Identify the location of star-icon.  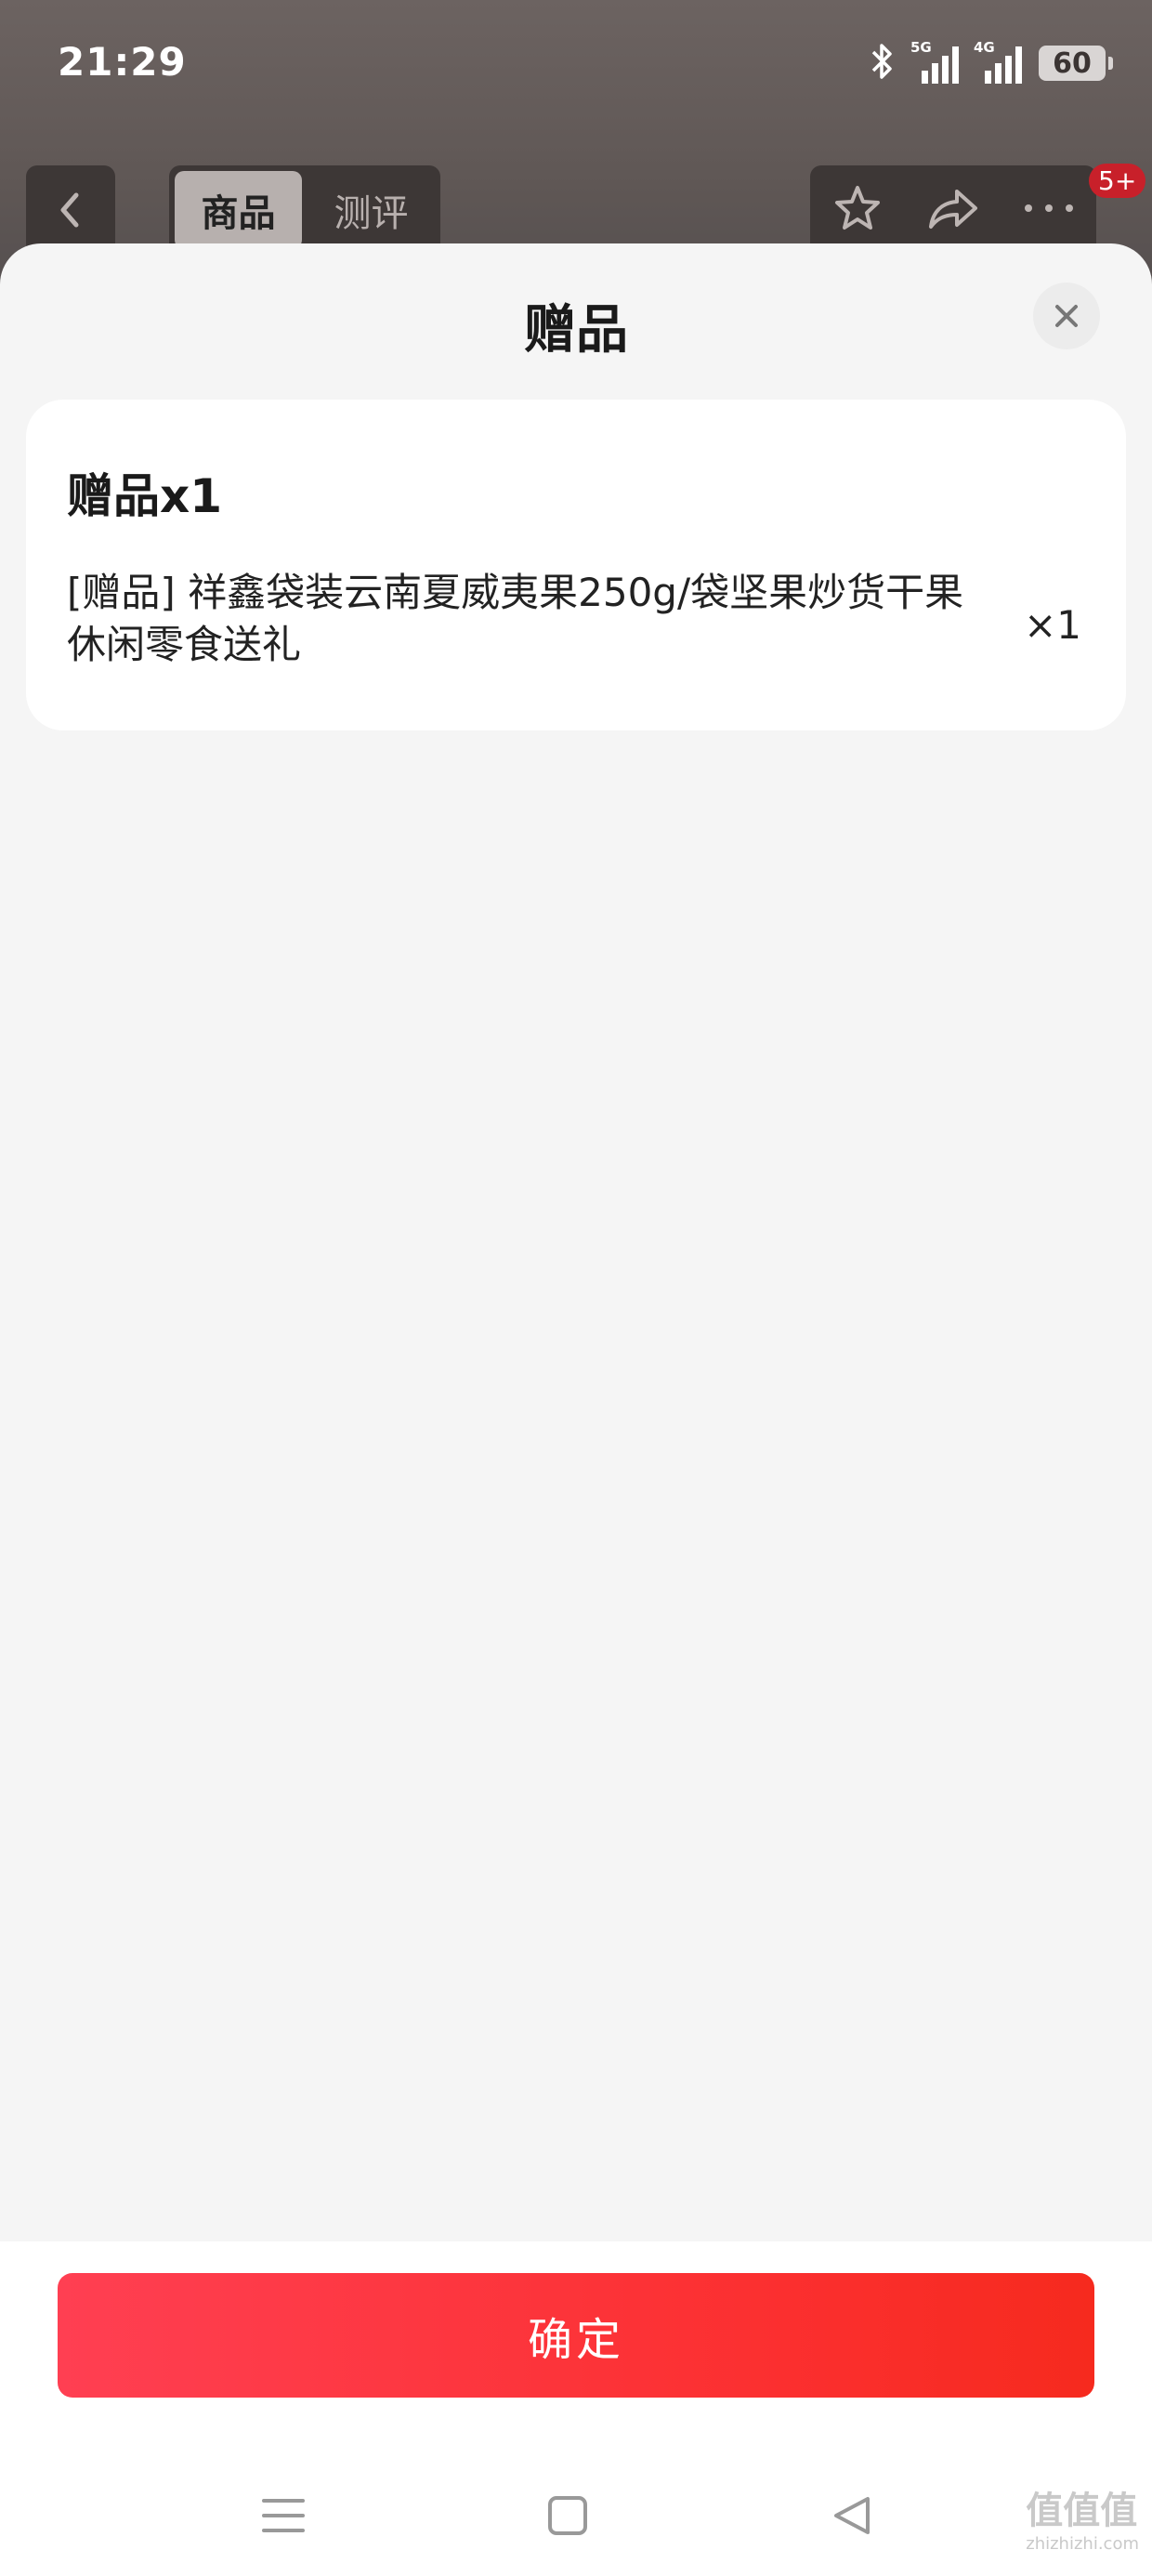
(857, 210).